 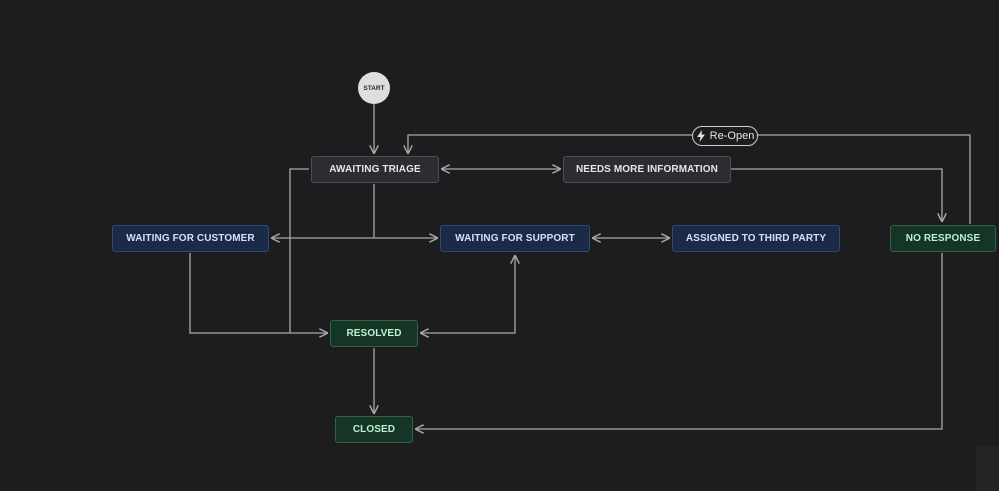 What do you see at coordinates (732, 136) in the screenshot?
I see `reopen-label: Re-Open` at bounding box center [732, 136].